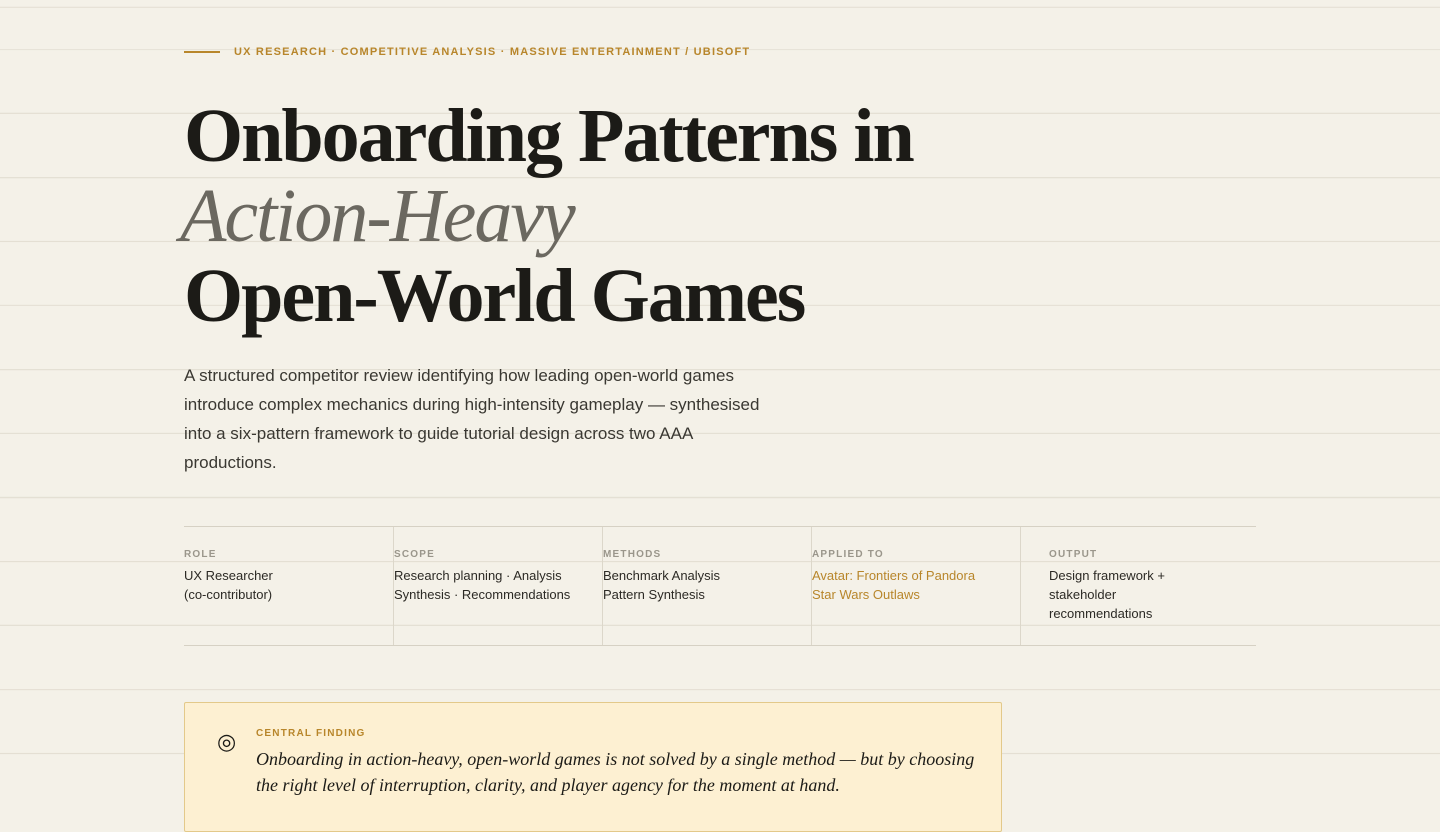 The height and width of the screenshot is (832, 1440). Describe the element at coordinates (228, 585) in the screenshot. I see `meta-role-value: UX Researcher (co-contributor)` at that location.